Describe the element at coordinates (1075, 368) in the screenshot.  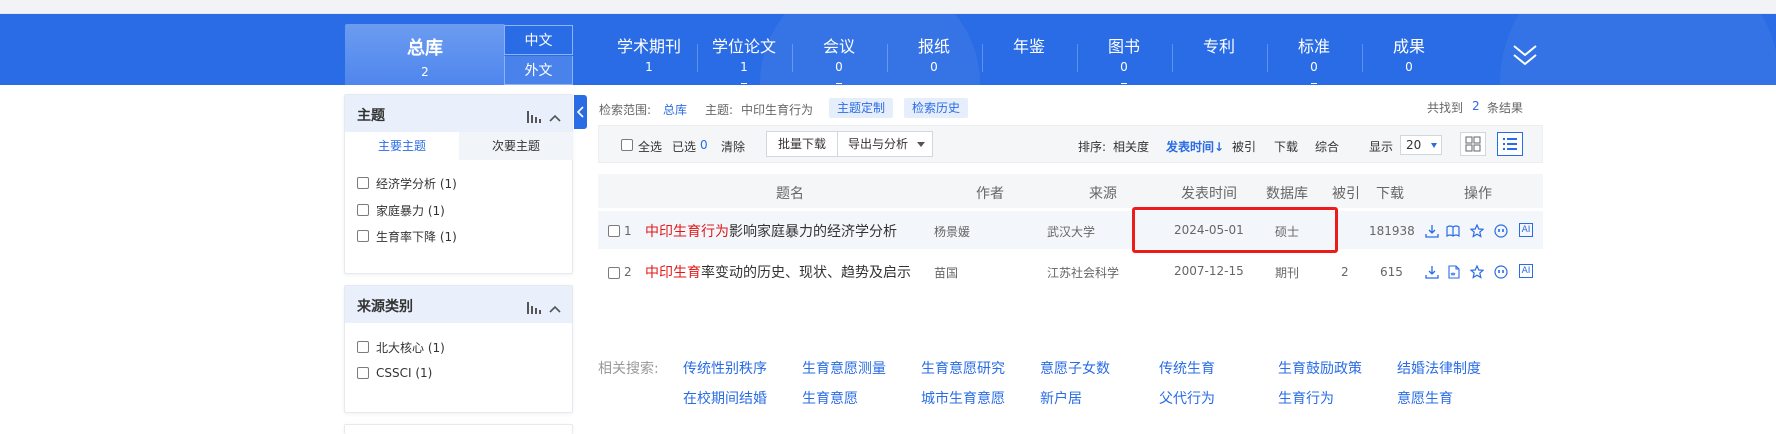
I see `related-search-link: 意愿子女数` at that location.